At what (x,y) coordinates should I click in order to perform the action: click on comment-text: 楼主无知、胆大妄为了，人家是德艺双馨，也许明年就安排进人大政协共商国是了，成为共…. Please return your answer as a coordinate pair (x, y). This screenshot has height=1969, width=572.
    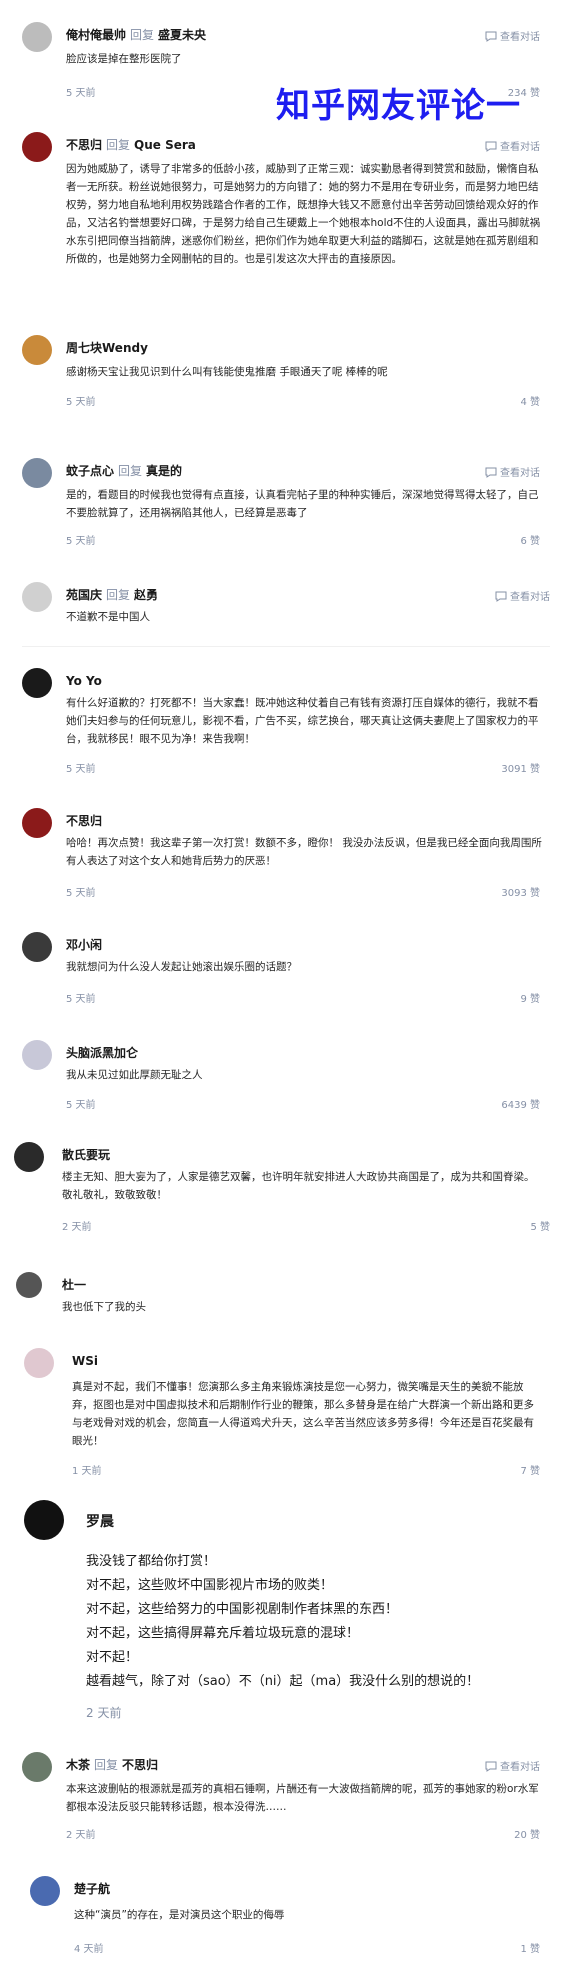
    Looking at the image, I should click on (298, 1186).